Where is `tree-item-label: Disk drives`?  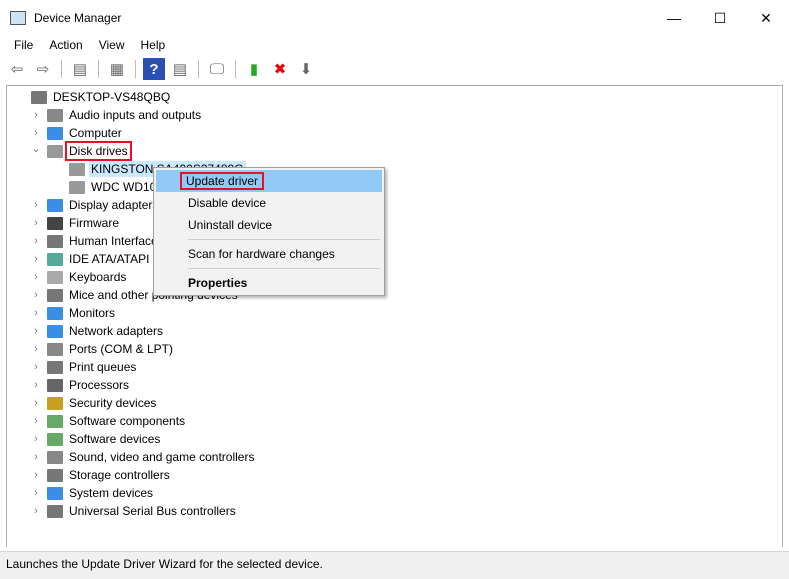
tree-item-label: Disk drives is located at coordinates (98, 151).